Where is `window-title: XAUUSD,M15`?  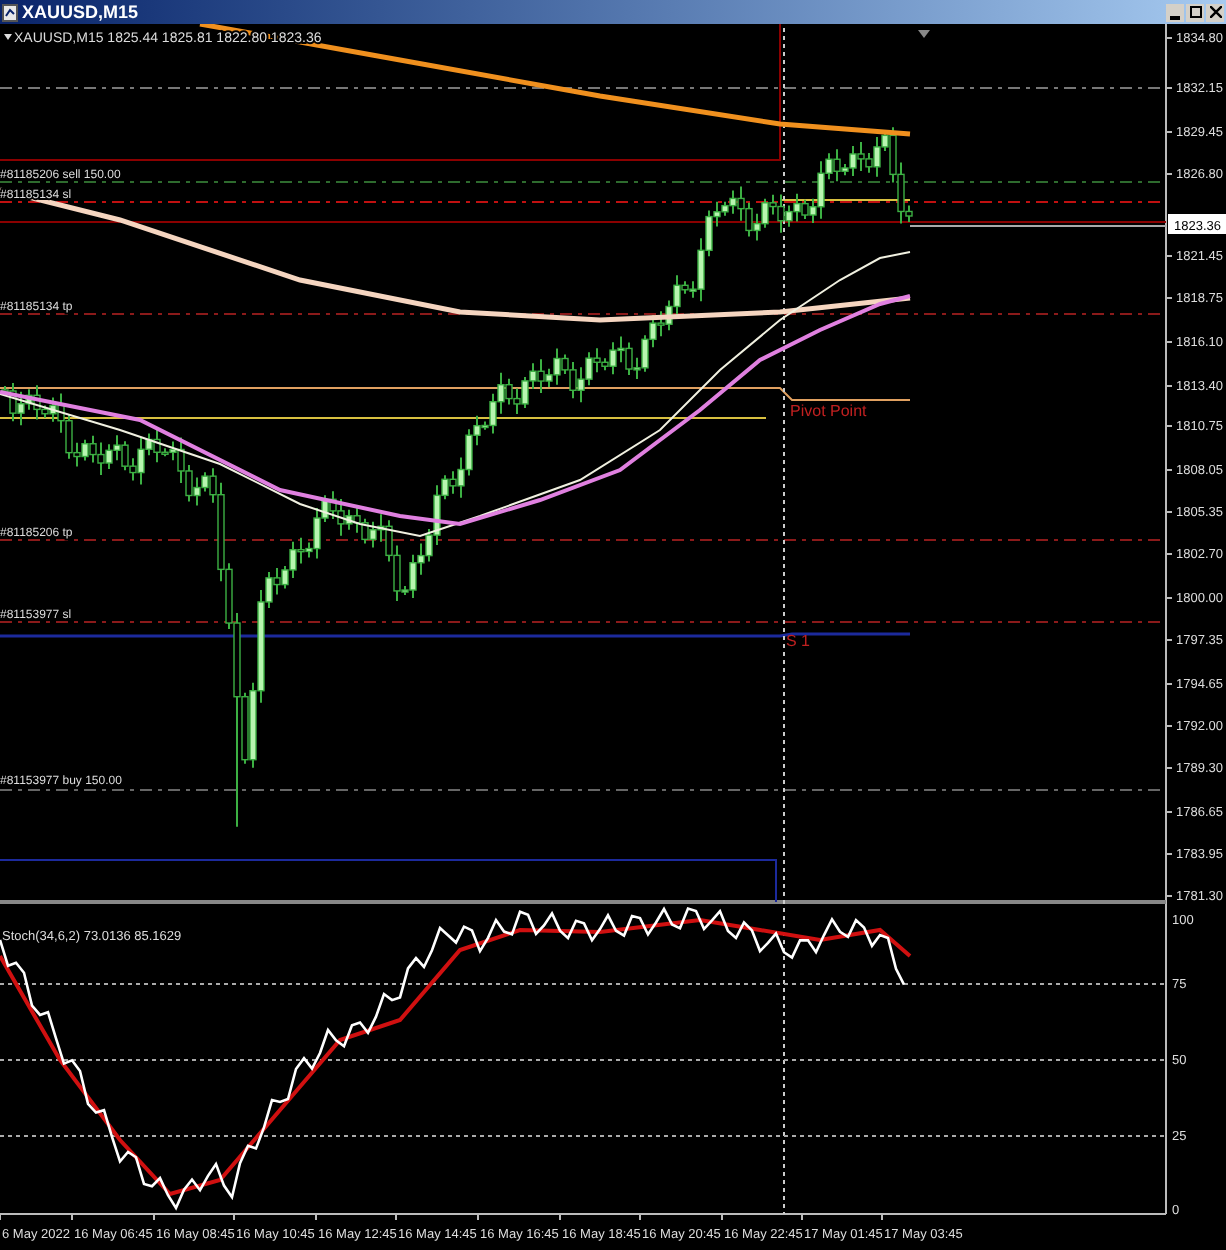
window-title: XAUUSD,M15 is located at coordinates (80, 12).